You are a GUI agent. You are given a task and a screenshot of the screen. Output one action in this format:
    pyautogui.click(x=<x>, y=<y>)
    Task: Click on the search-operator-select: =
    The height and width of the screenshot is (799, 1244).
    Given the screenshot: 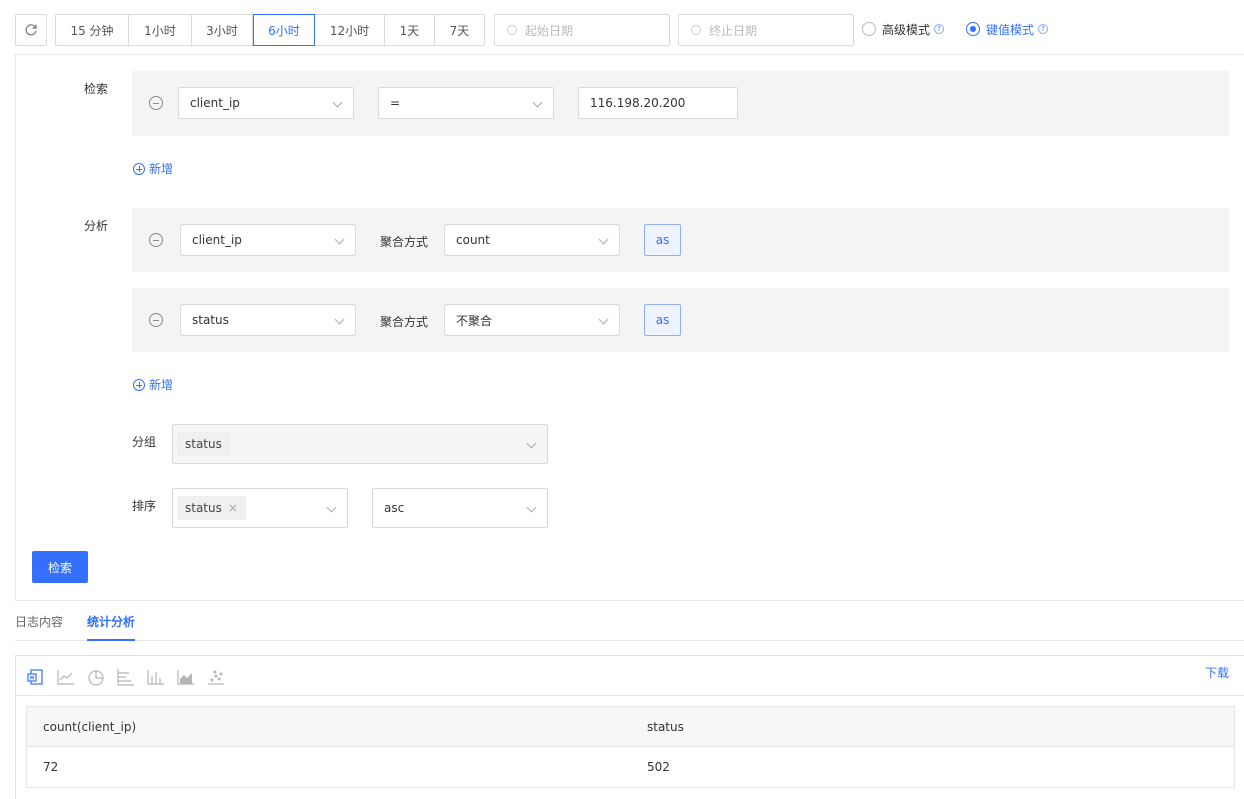 What is the action you would take?
    pyautogui.click(x=466, y=103)
    